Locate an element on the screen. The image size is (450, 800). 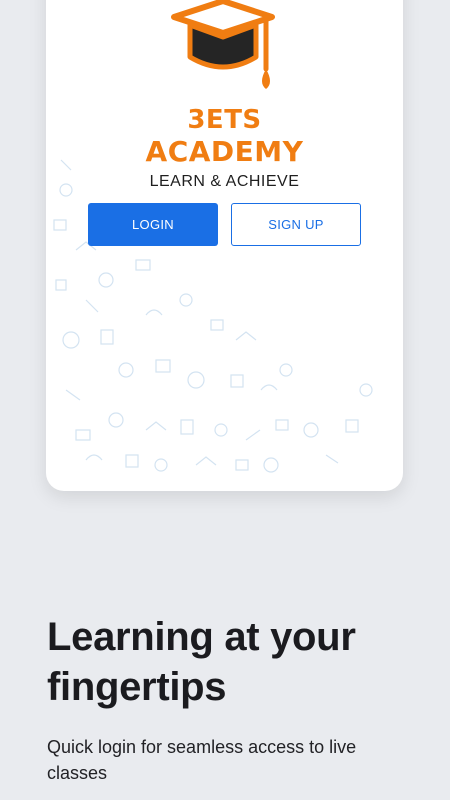
login-button: LOGIN is located at coordinates (153, 224).